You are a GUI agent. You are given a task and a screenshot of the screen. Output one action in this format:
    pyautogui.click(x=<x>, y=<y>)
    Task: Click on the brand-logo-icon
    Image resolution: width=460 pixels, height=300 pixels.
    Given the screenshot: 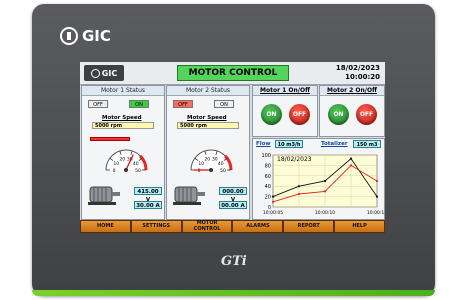 What is the action you would take?
    pyautogui.click(x=69, y=36)
    